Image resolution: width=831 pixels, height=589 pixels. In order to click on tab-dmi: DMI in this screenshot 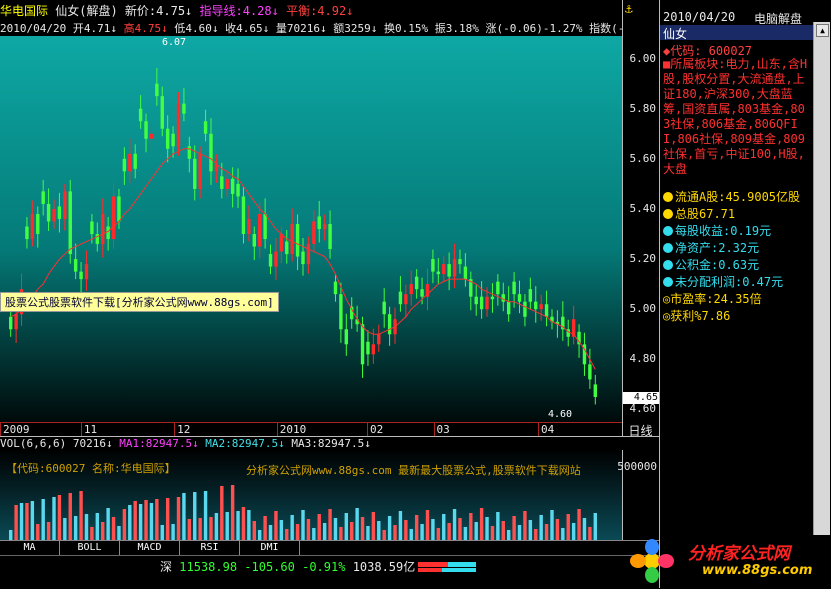, I will do `click(270, 548)`.